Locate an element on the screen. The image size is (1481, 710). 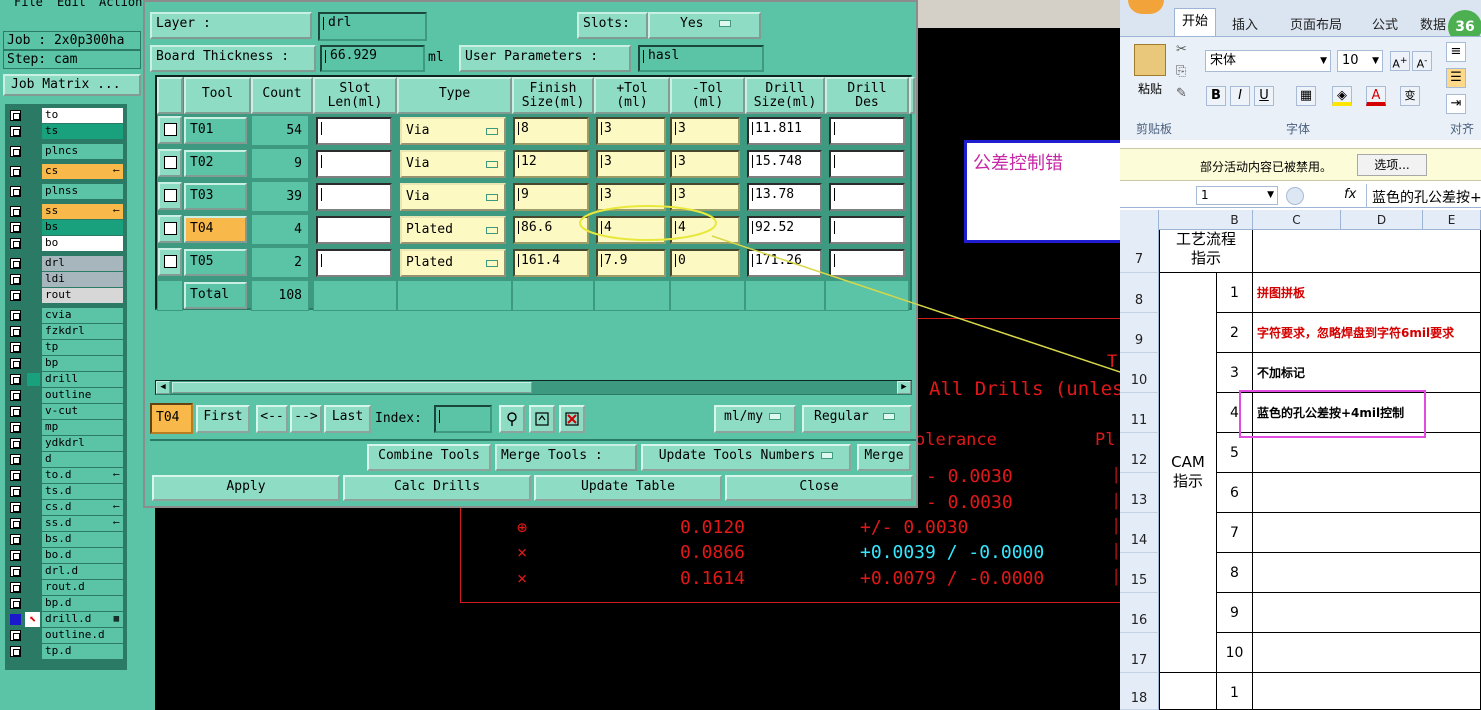
scroll-right-icon: ▶ is located at coordinates (904, 387).